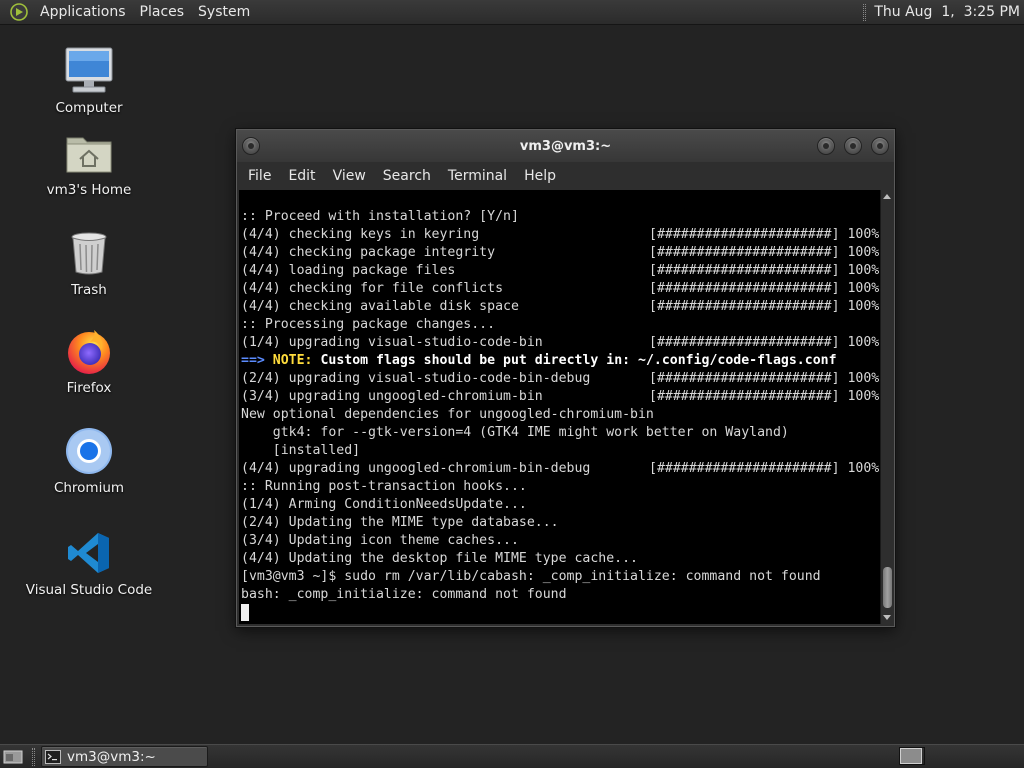 Image resolution: width=1024 pixels, height=768 pixels. Describe the element at coordinates (380, 306) in the screenshot. I see `line-text: (4/4) checking available disk space` at that location.